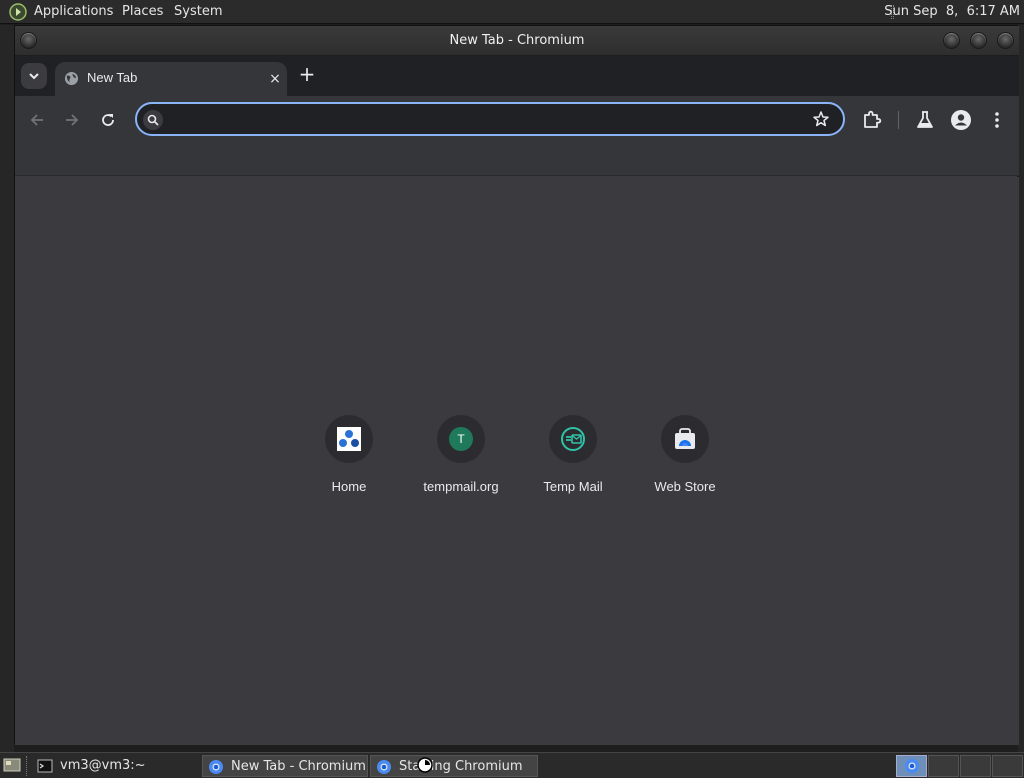 This screenshot has height=778, width=1024. I want to click on task-label: New Tab - Chromium, so click(298, 766).